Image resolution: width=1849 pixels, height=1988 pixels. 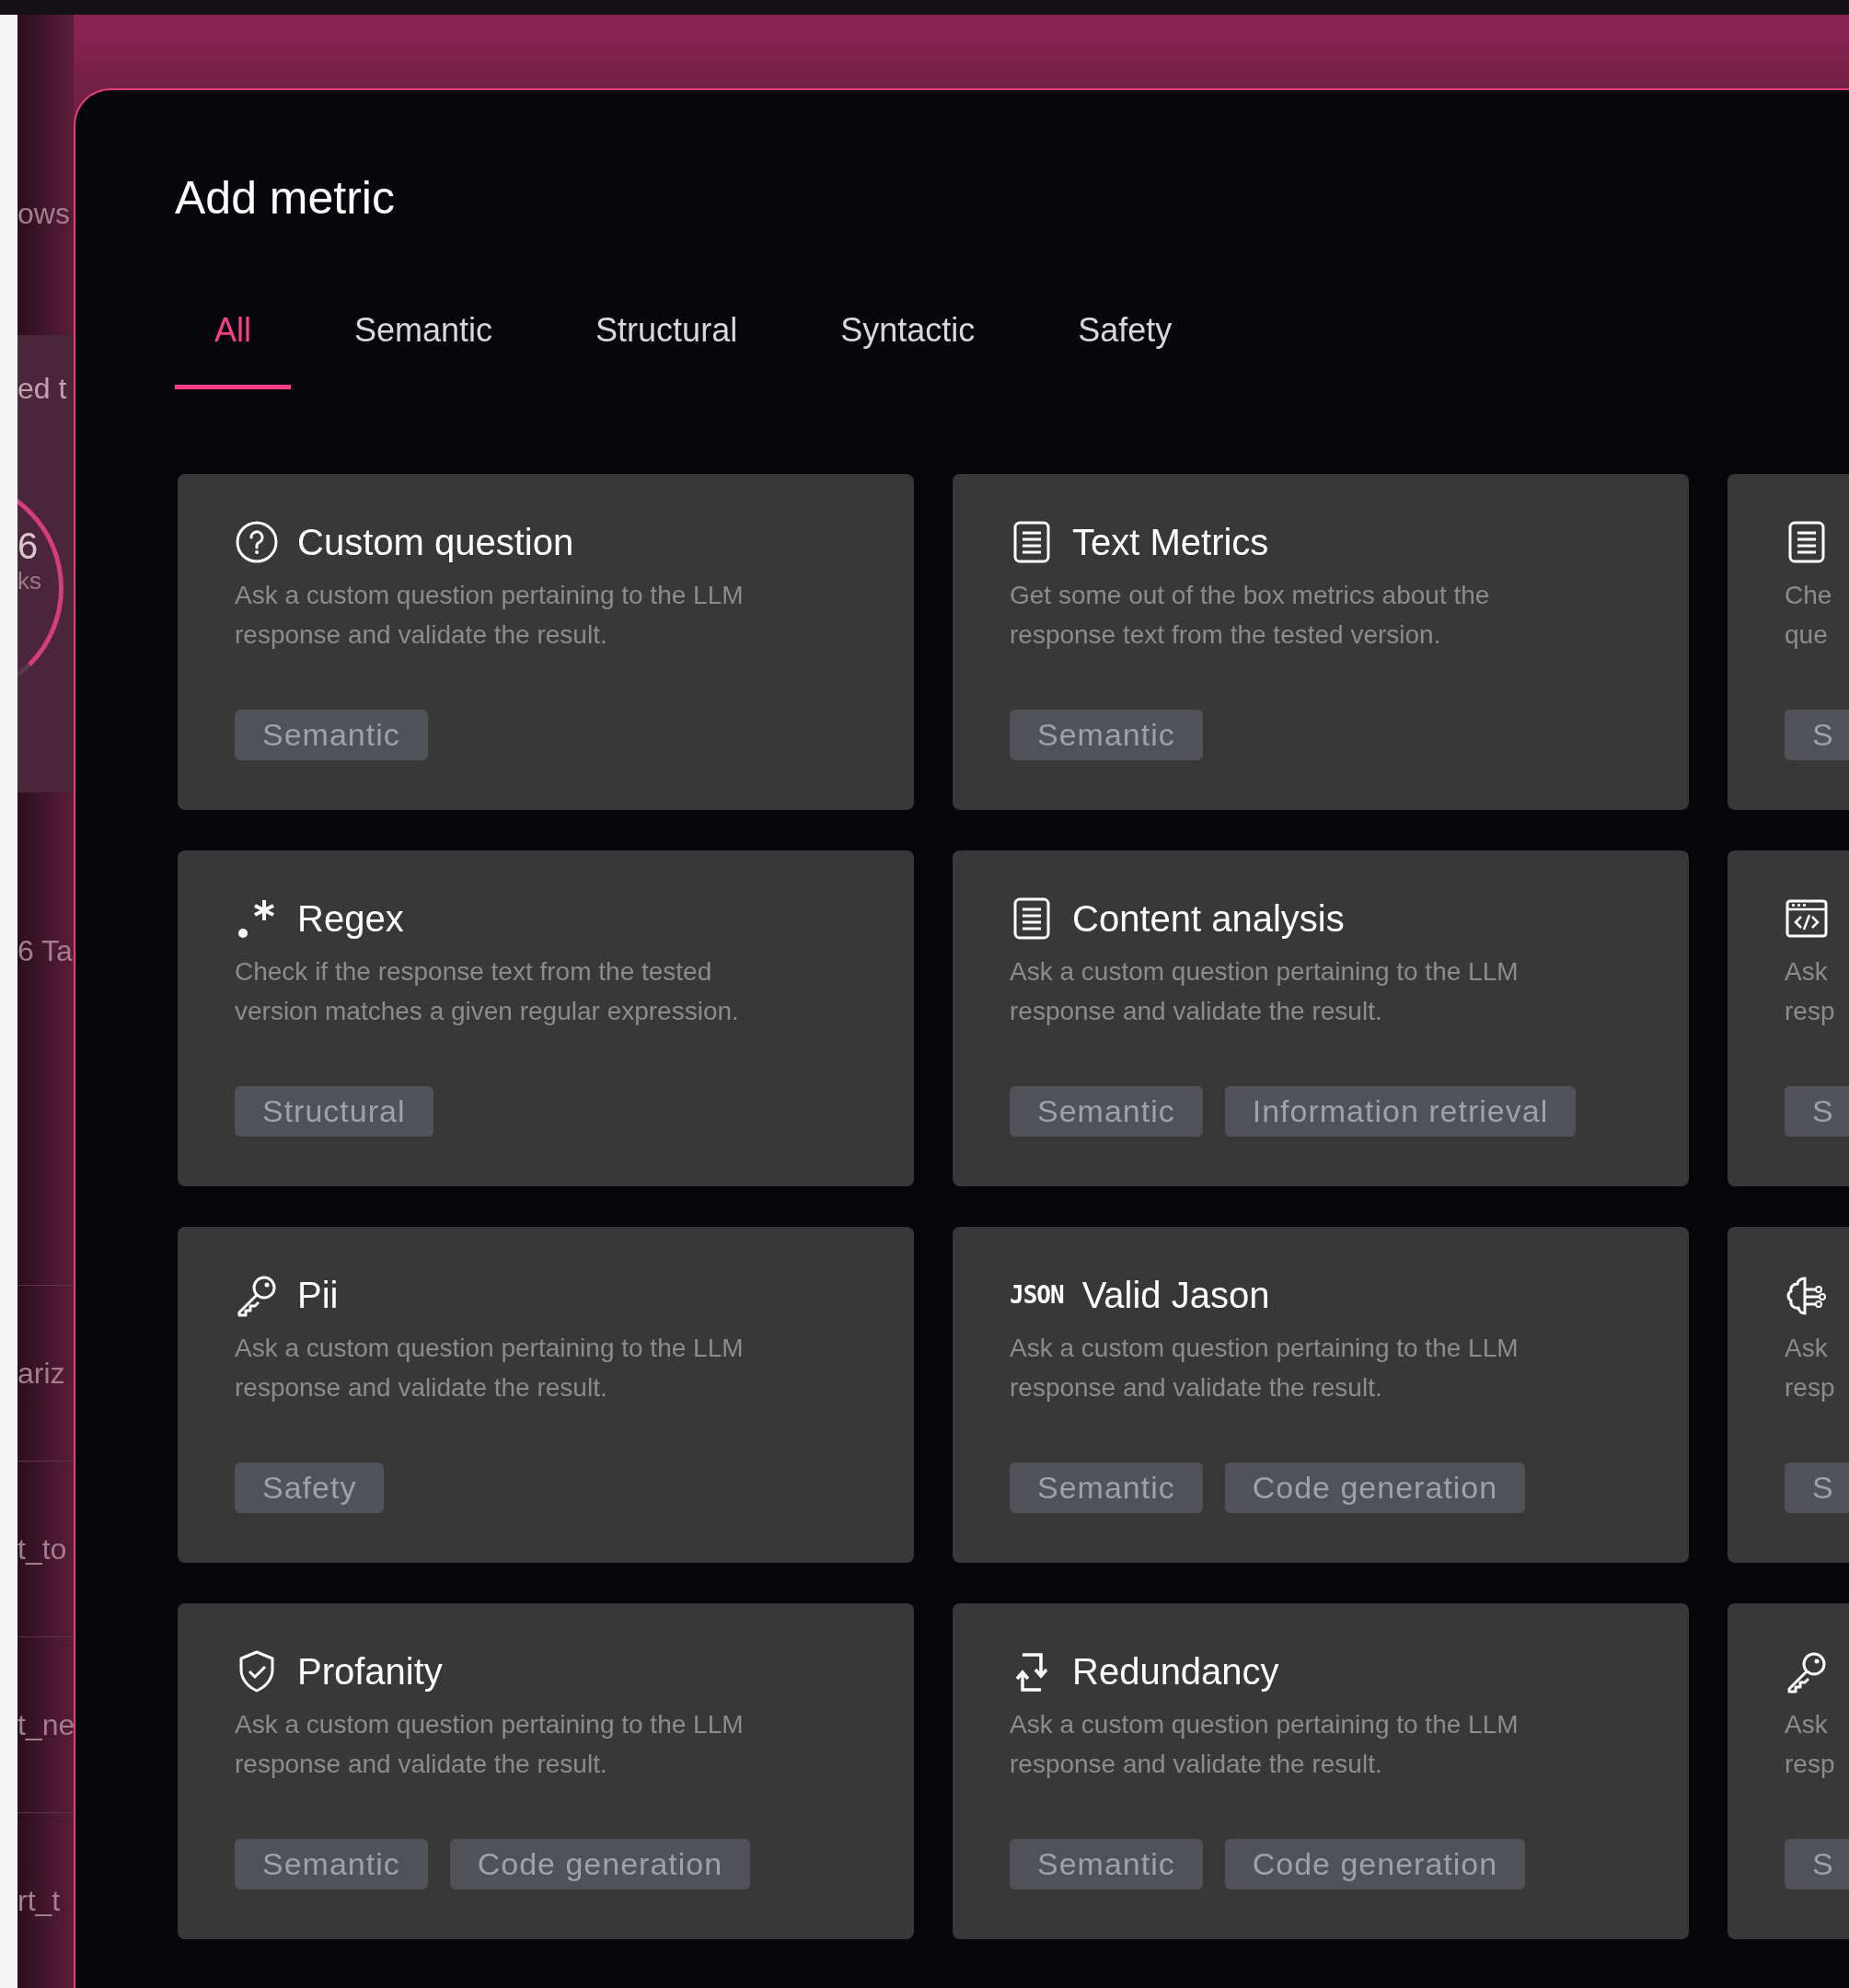 What do you see at coordinates (310, 1487) in the screenshot?
I see `category-tag: Safety` at bounding box center [310, 1487].